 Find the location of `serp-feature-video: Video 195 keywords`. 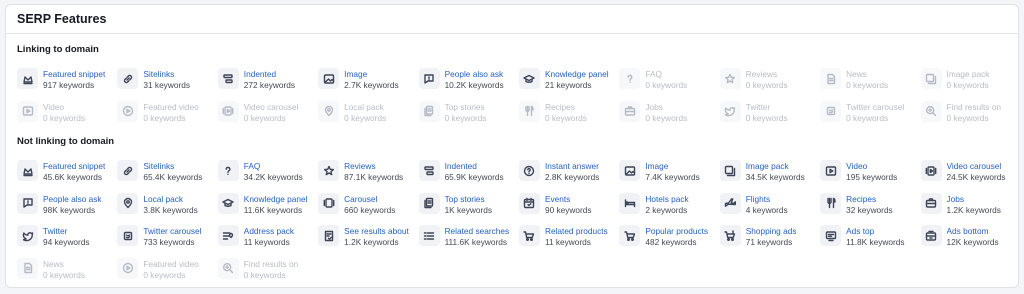

serp-feature-video: Video 195 keywords is located at coordinates (870, 174).